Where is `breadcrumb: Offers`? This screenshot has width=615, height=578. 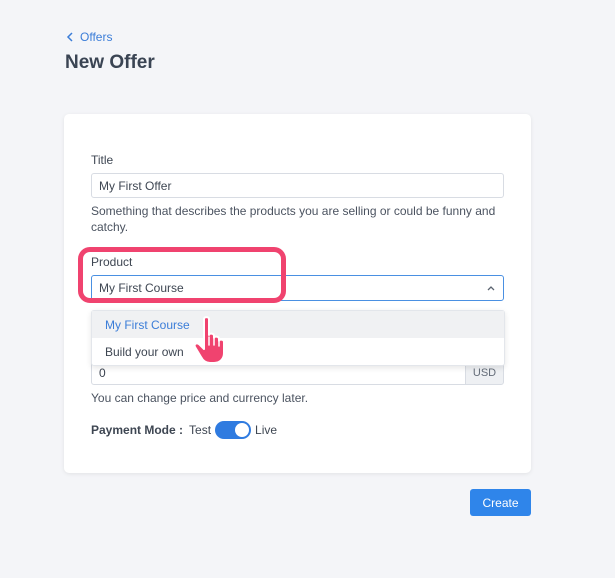 breadcrumb: Offers is located at coordinates (89, 37).